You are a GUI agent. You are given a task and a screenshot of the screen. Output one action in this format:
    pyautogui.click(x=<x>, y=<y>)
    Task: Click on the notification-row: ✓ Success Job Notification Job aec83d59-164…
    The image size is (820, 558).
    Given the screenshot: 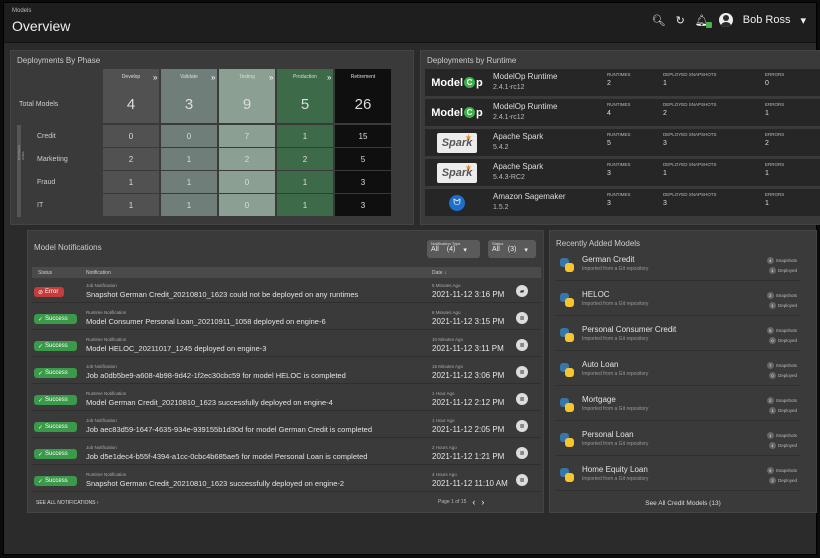 What is the action you would take?
    pyautogui.click(x=286, y=426)
    